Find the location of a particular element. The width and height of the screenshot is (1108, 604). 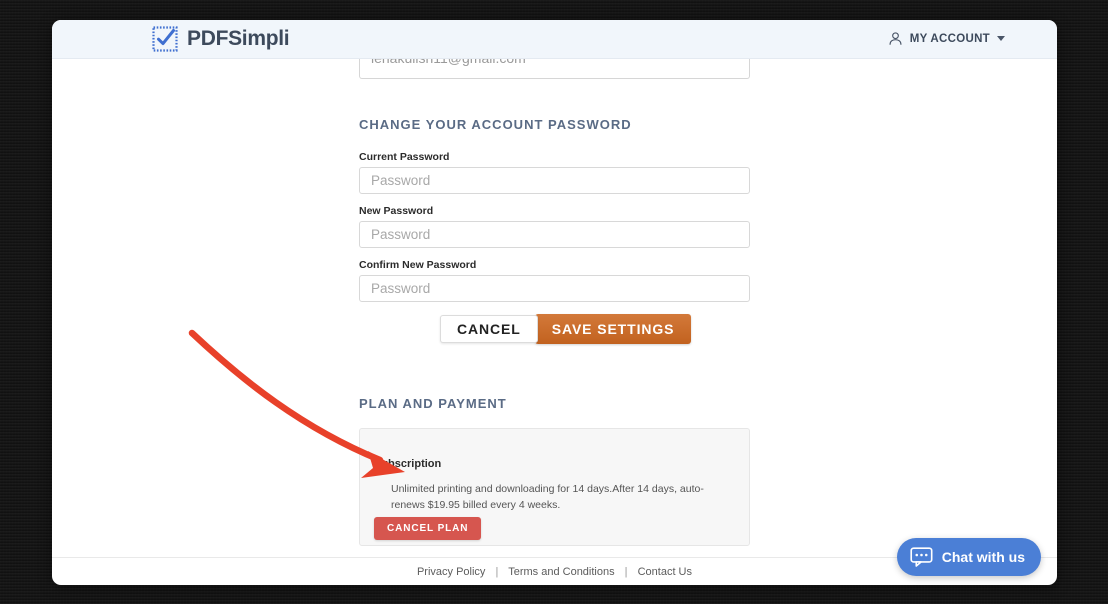

subscription-heading: Subscription is located at coordinates (408, 464).